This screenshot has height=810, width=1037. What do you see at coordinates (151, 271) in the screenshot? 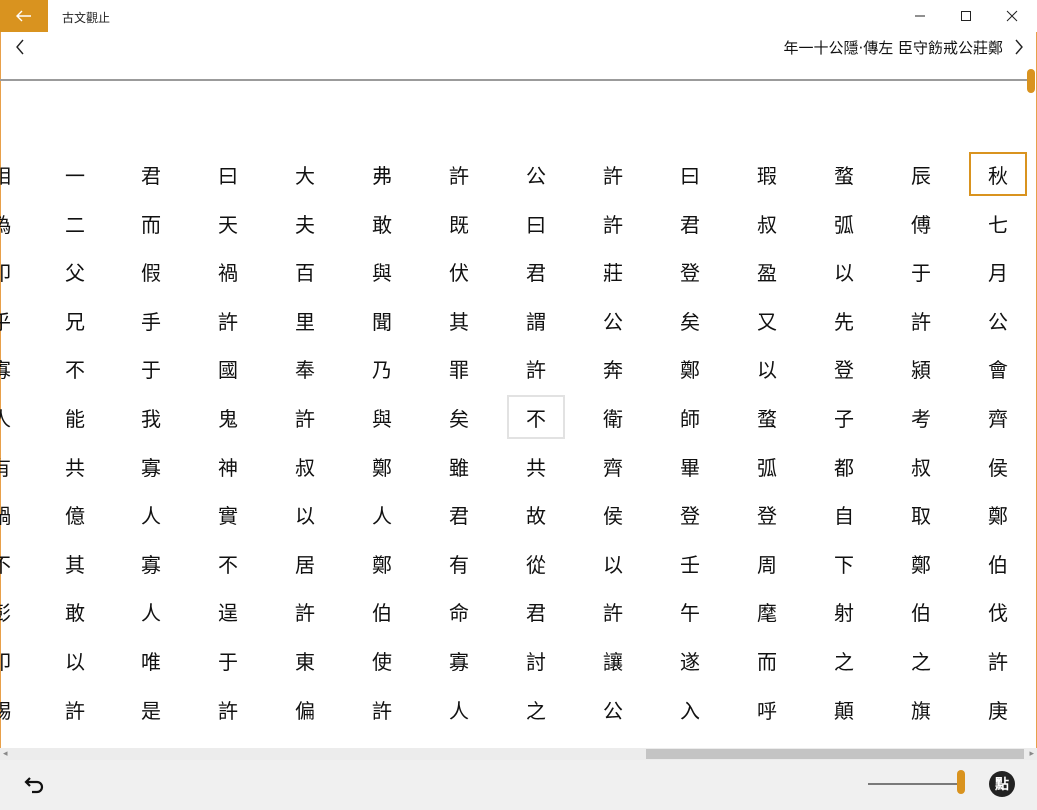
I see `character-cell: 假` at bounding box center [151, 271].